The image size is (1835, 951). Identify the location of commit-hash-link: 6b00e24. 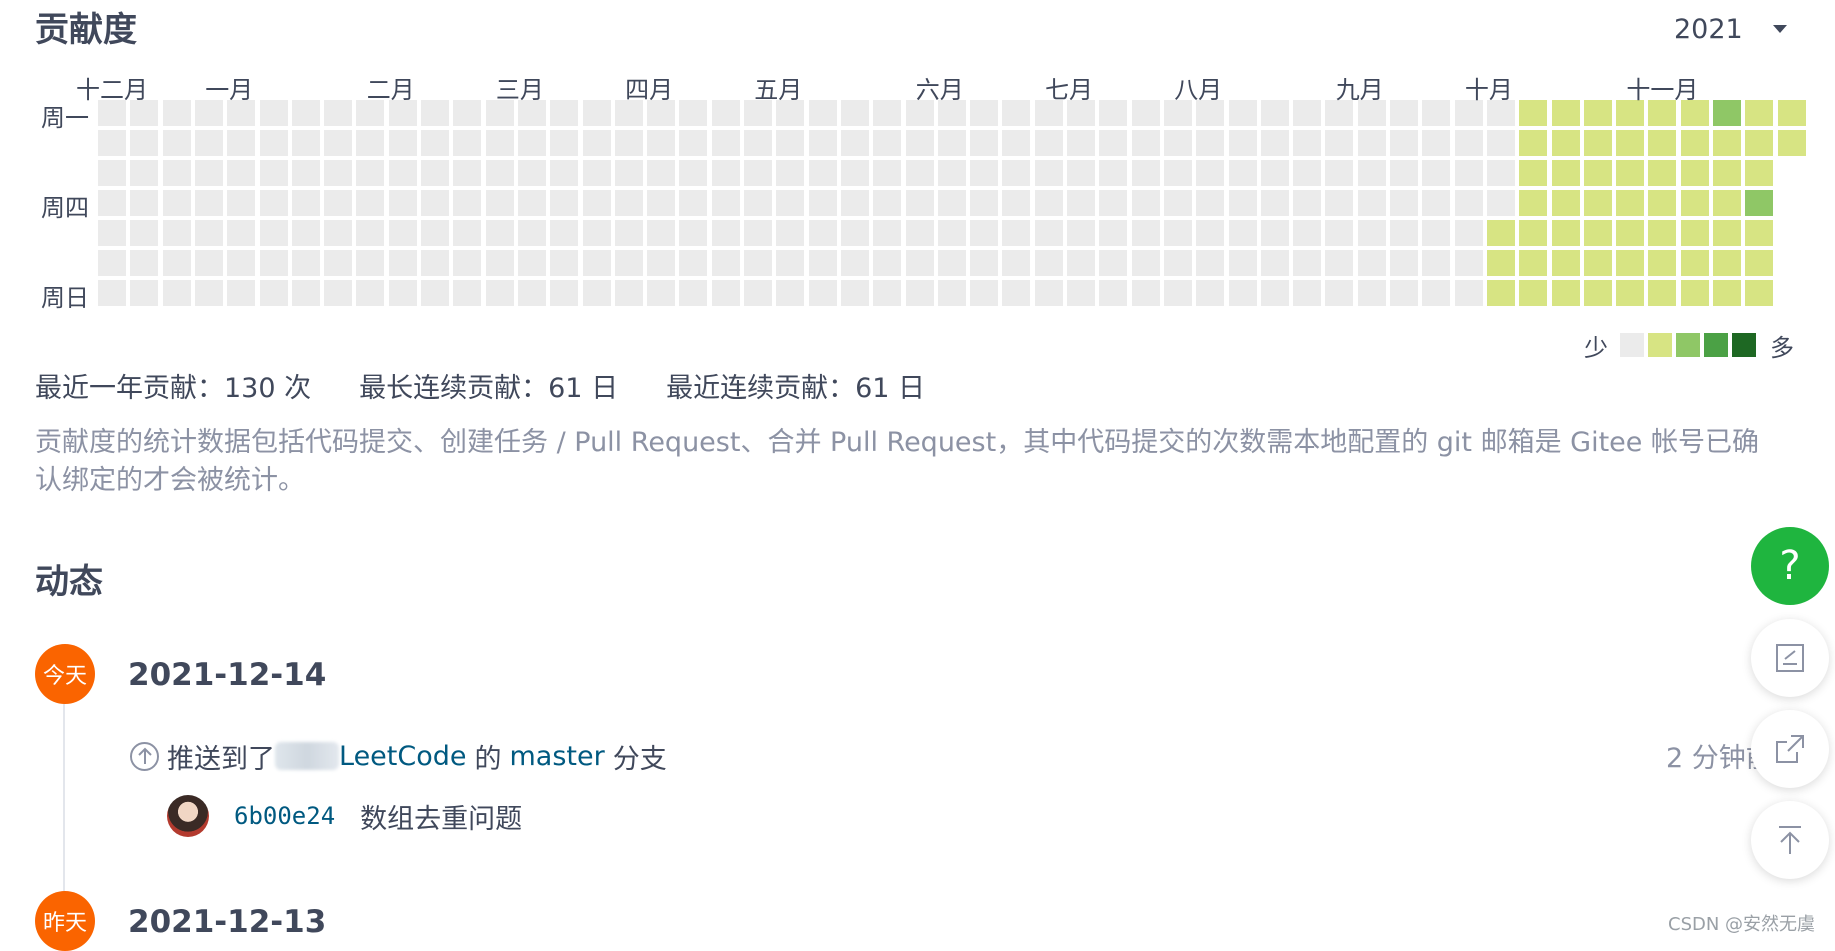
(284, 816).